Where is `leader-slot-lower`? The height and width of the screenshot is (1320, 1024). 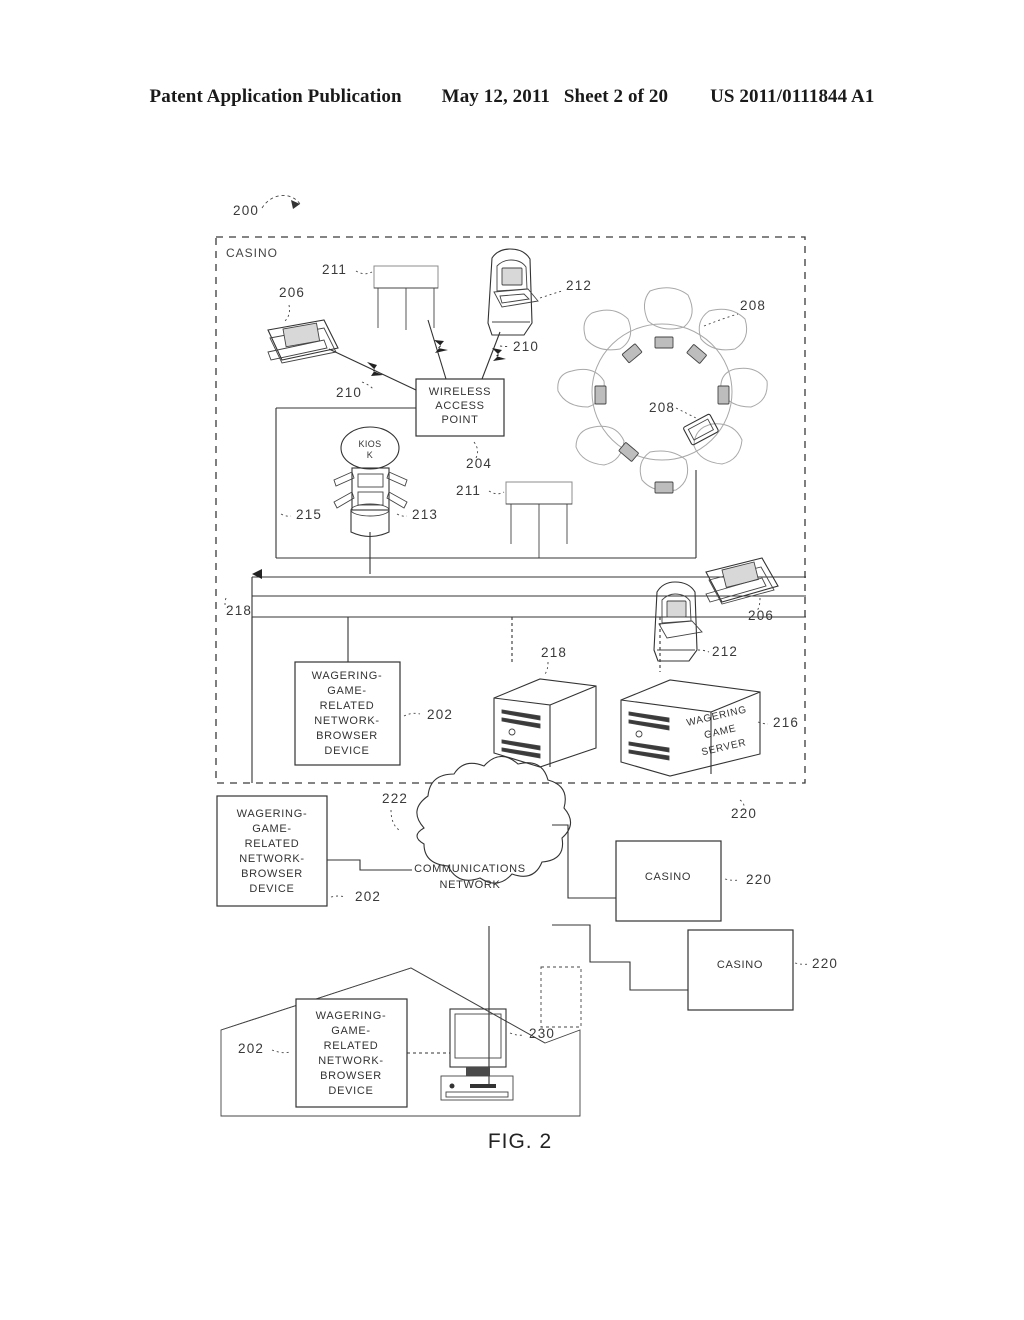 leader-slot-lower is located at coordinates (703, 651).